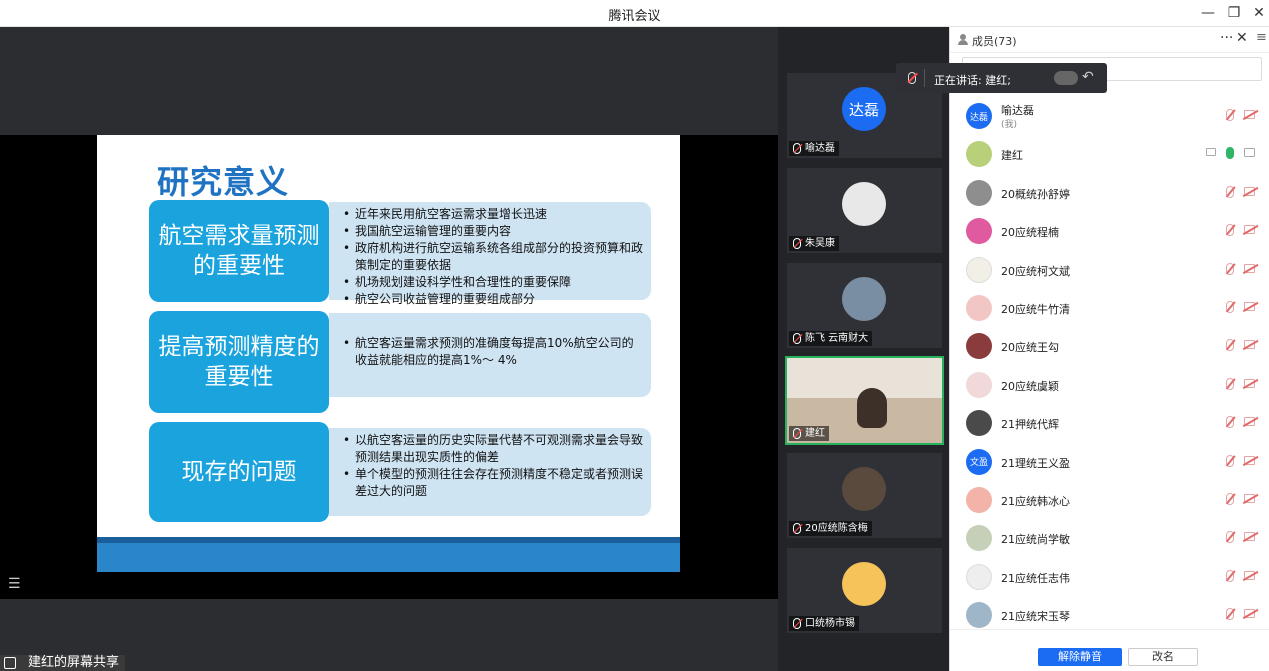  Describe the element at coordinates (1109, 346) in the screenshot. I see `list-item: 20应统王勾` at that location.